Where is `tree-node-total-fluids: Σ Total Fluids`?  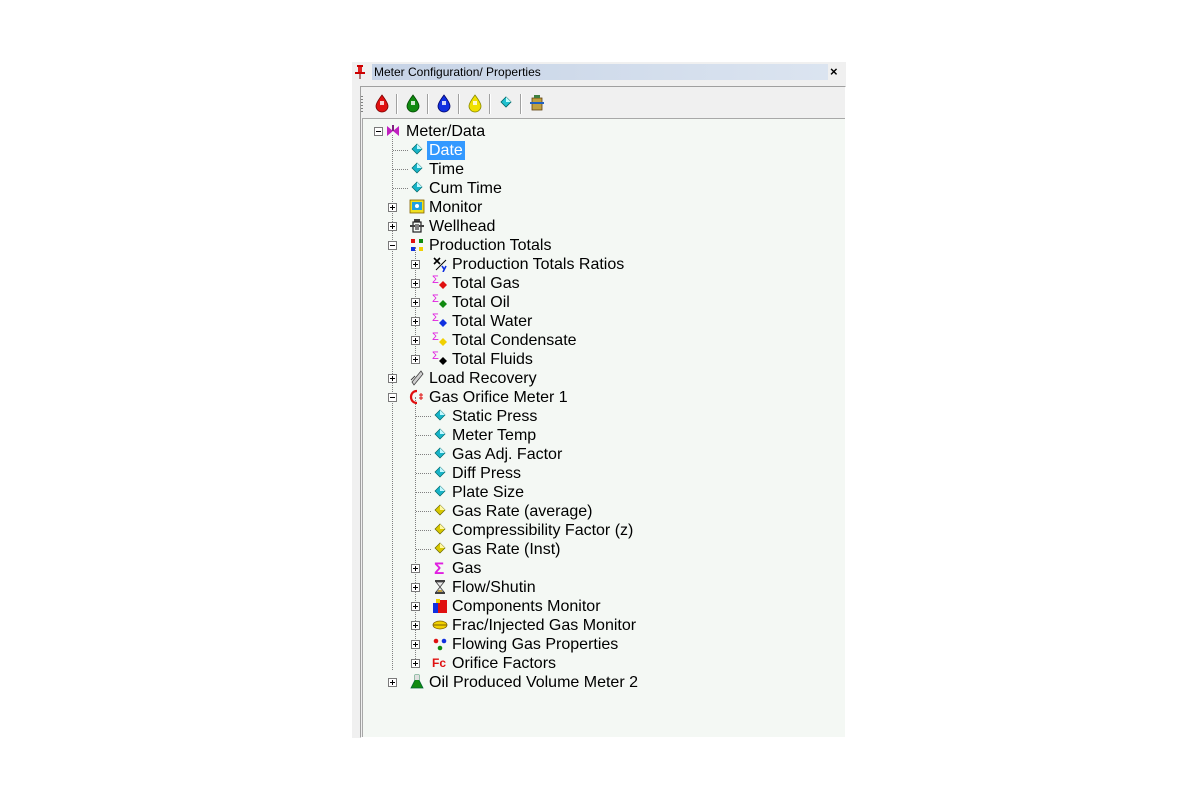
tree-node-total-fluids: Σ Total Fluids is located at coordinates (603, 359).